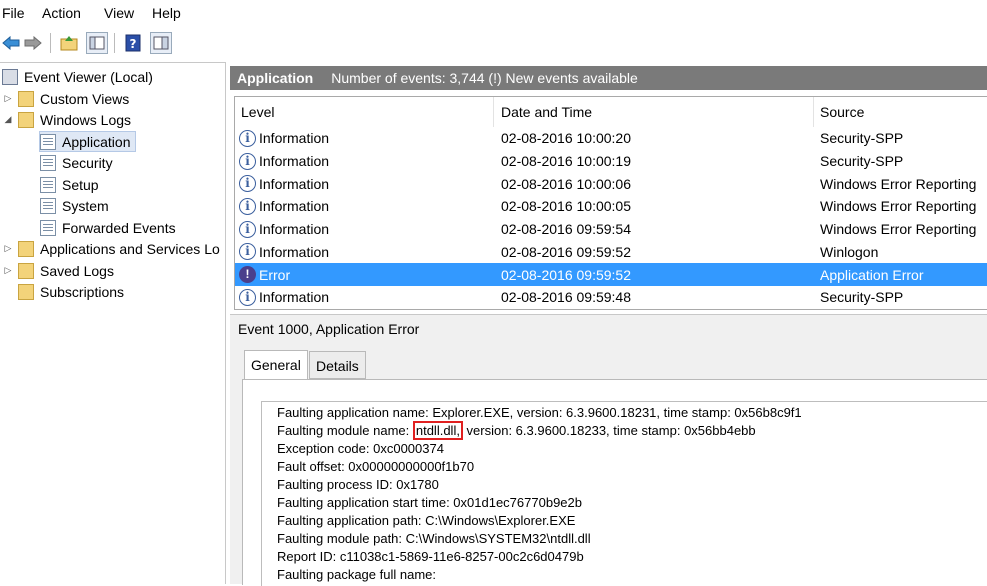 This screenshot has width=987, height=586. What do you see at coordinates (11, 43) in the screenshot?
I see `back-arrow-icon` at bounding box center [11, 43].